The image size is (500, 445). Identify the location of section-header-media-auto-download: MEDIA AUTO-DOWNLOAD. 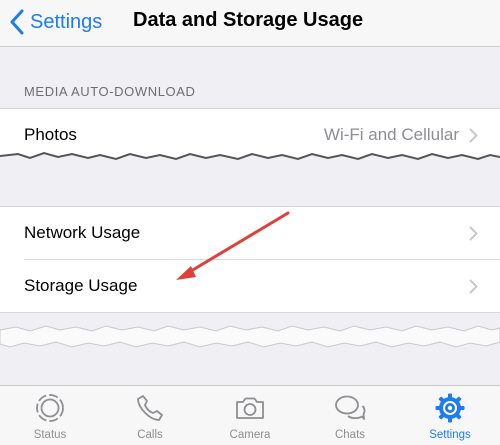
(110, 91).